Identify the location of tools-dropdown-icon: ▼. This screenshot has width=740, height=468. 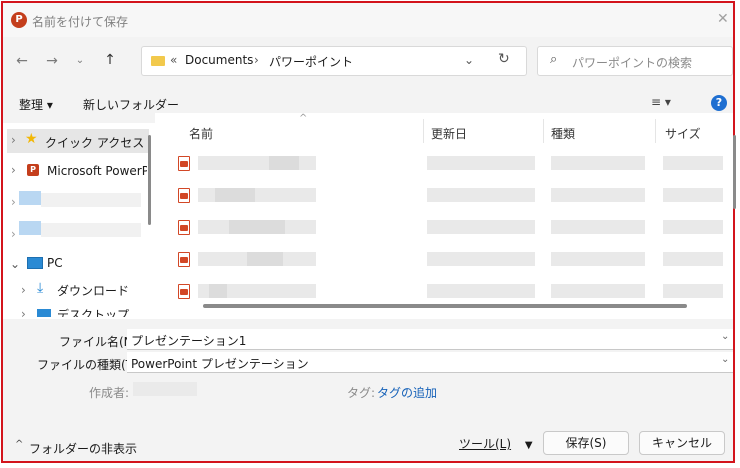
(528, 445).